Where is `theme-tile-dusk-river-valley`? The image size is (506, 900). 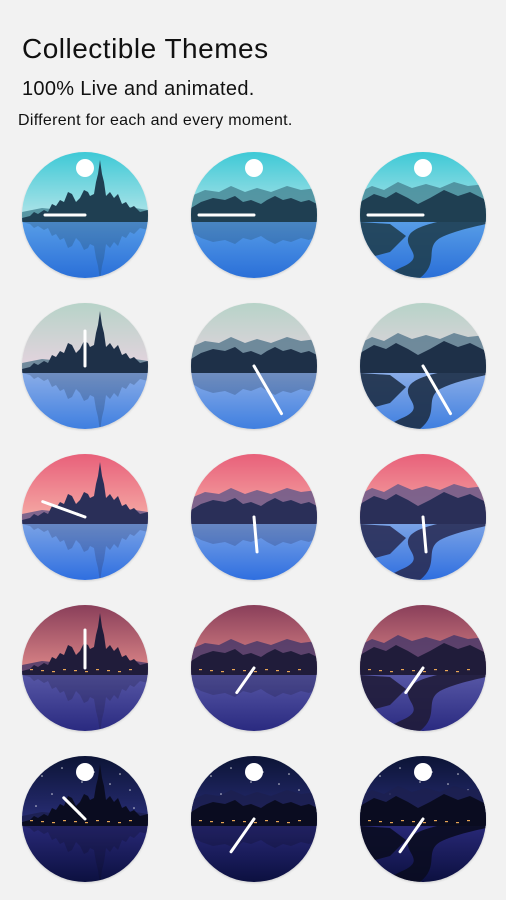
theme-tile-dusk-river-valley is located at coordinates (423, 668).